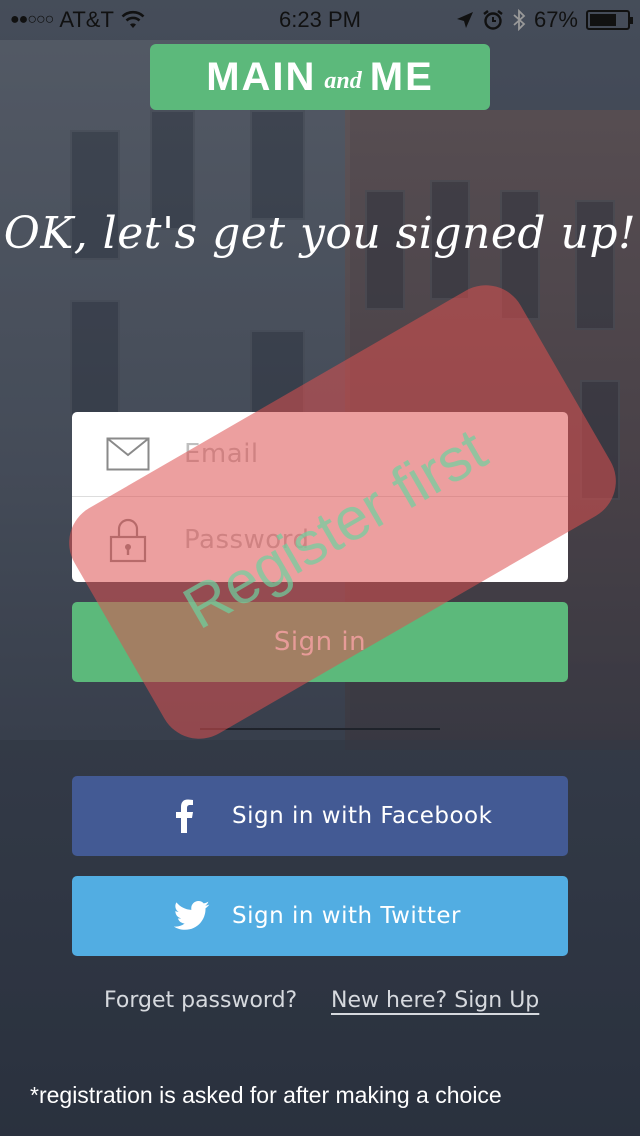  I want to click on twitter-icon, so click(192, 916).